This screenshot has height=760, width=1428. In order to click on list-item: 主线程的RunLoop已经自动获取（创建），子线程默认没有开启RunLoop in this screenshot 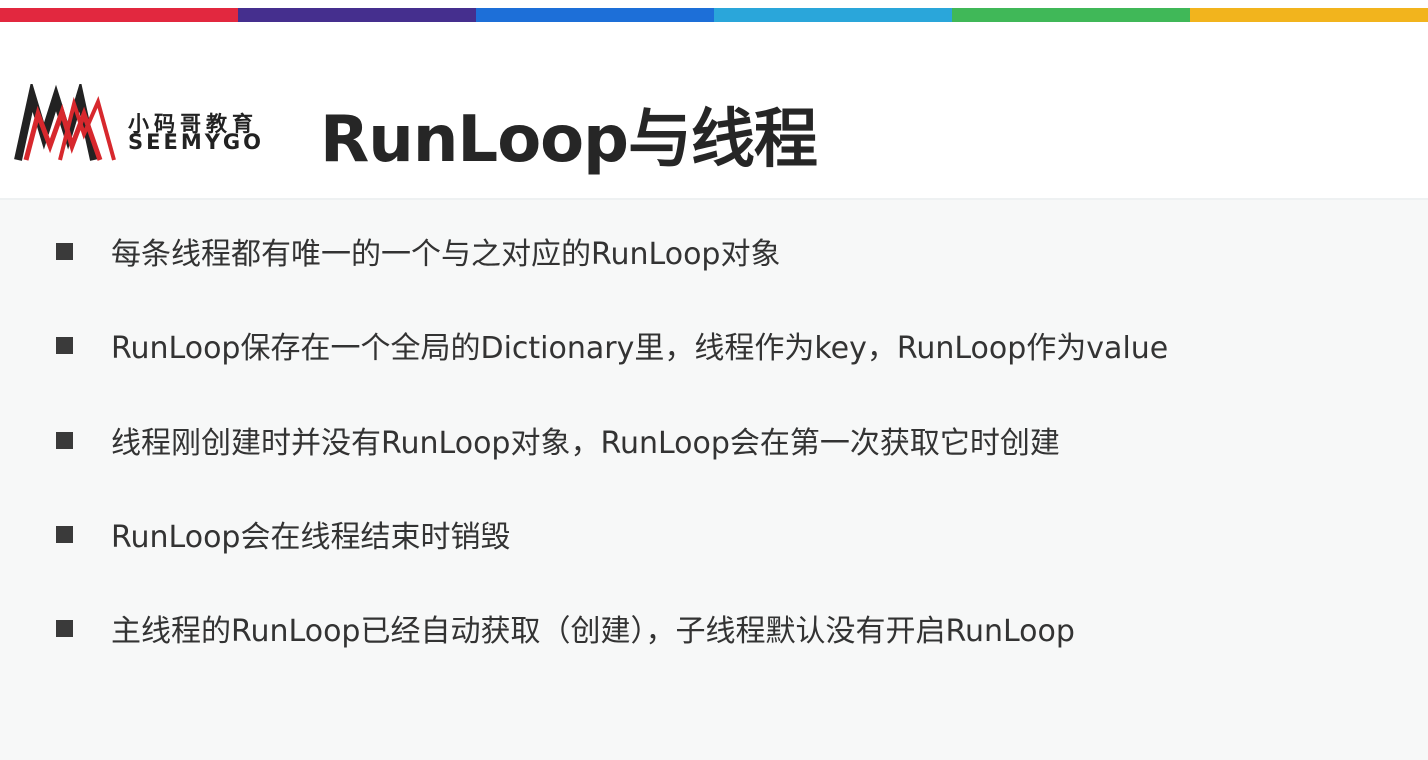, I will do `click(565, 628)`.